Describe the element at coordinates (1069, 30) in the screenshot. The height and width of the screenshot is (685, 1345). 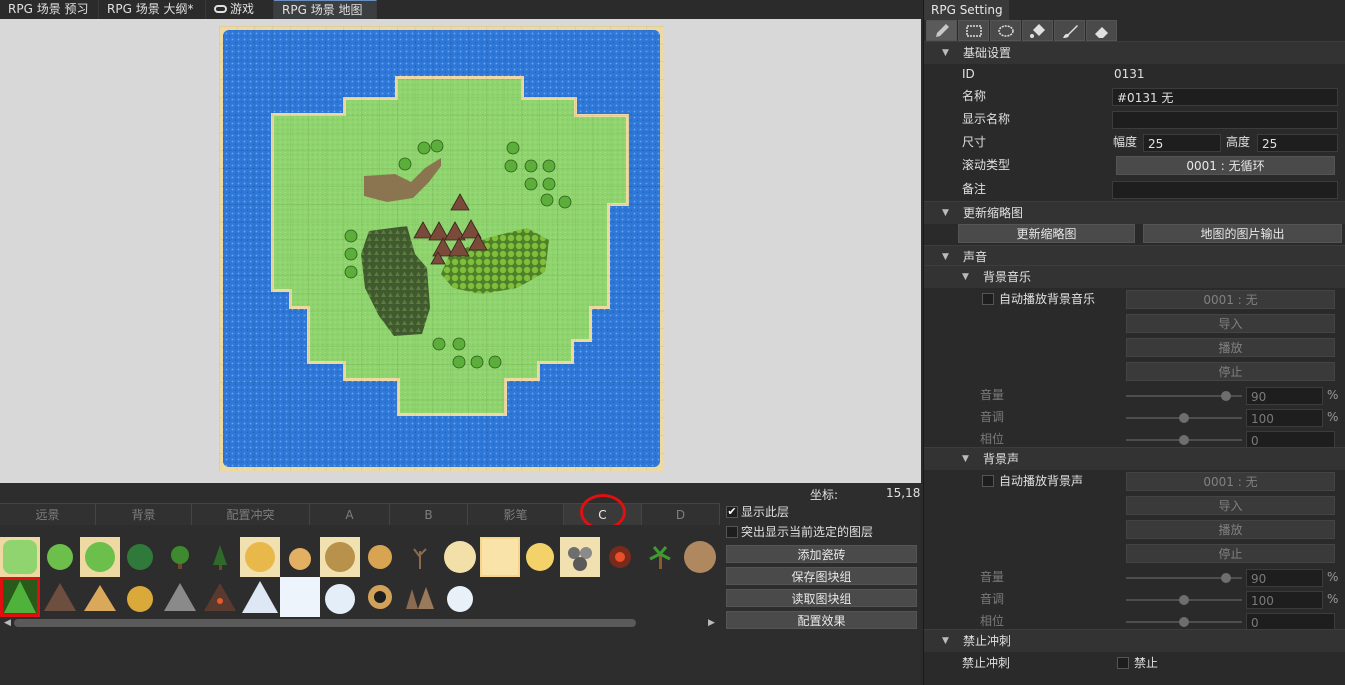
I see `brush-tool` at that location.